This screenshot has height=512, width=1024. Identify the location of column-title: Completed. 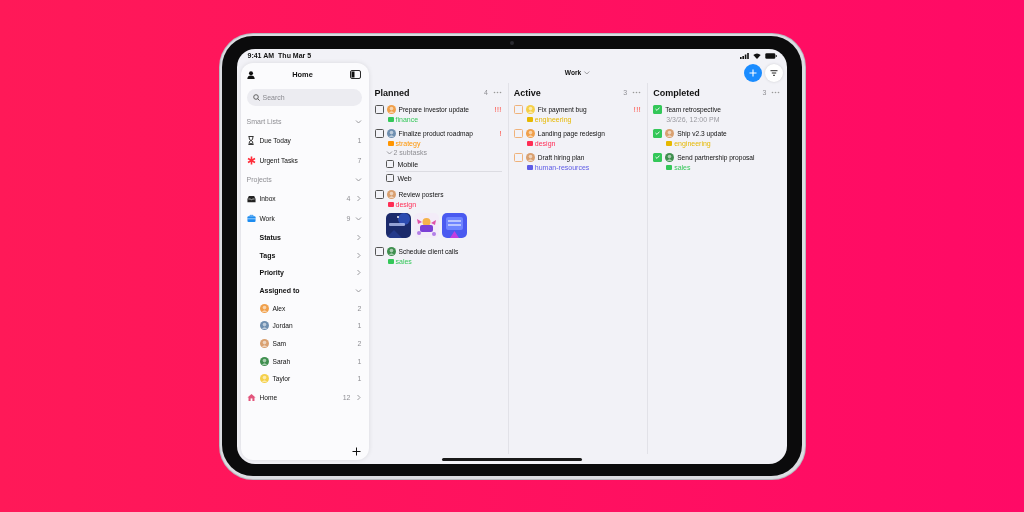
(677, 92).